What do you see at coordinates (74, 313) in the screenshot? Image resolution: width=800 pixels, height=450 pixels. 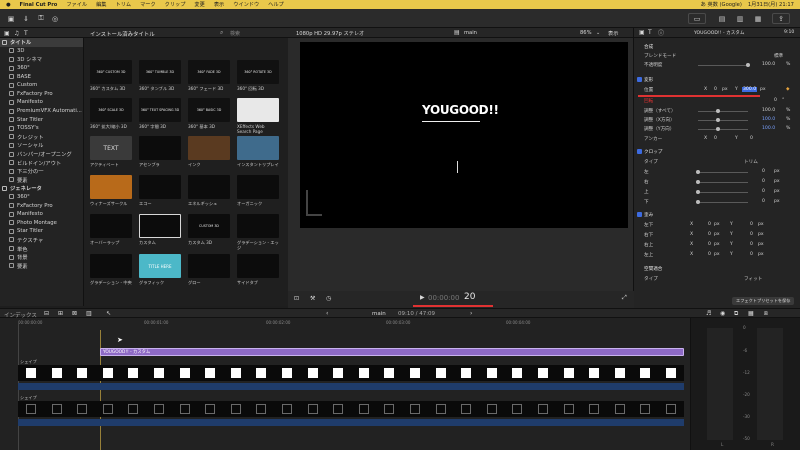 I see `append-clip-icon: ⊠` at bounding box center [74, 313].